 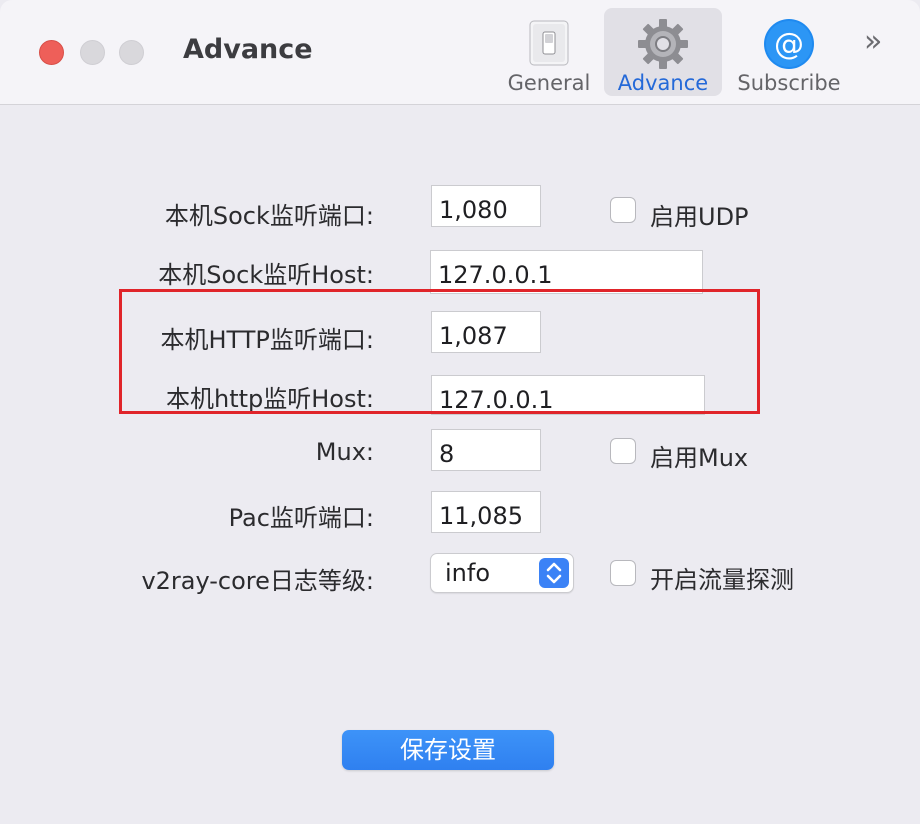 I want to click on updown-chevron-icon, so click(x=554, y=573).